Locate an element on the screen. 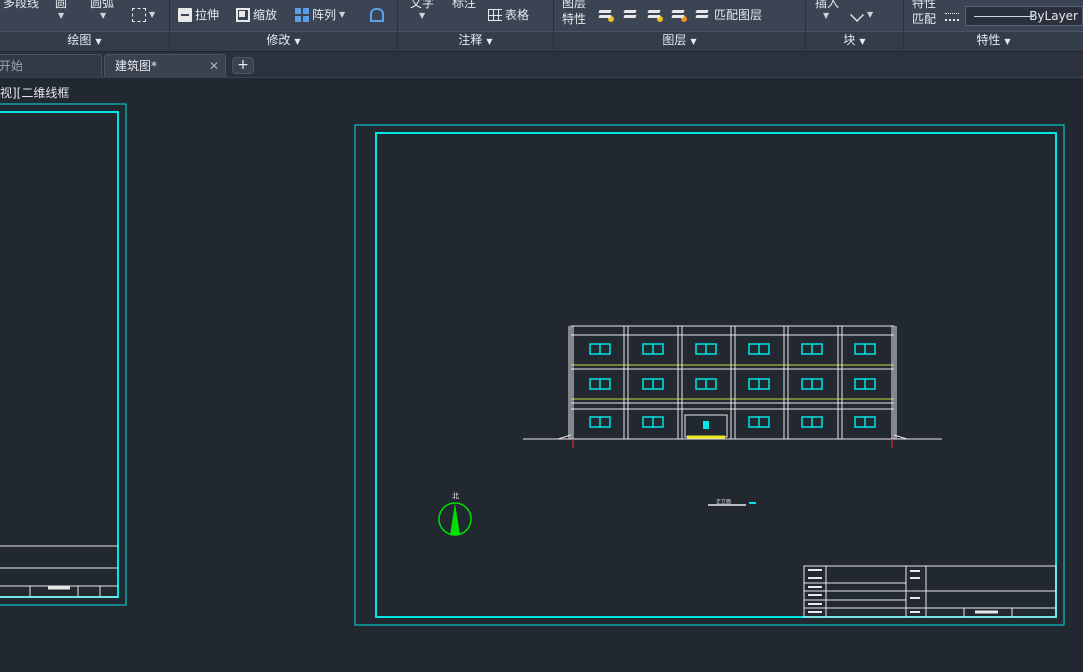  layer-off-icon is located at coordinates (606, 15).